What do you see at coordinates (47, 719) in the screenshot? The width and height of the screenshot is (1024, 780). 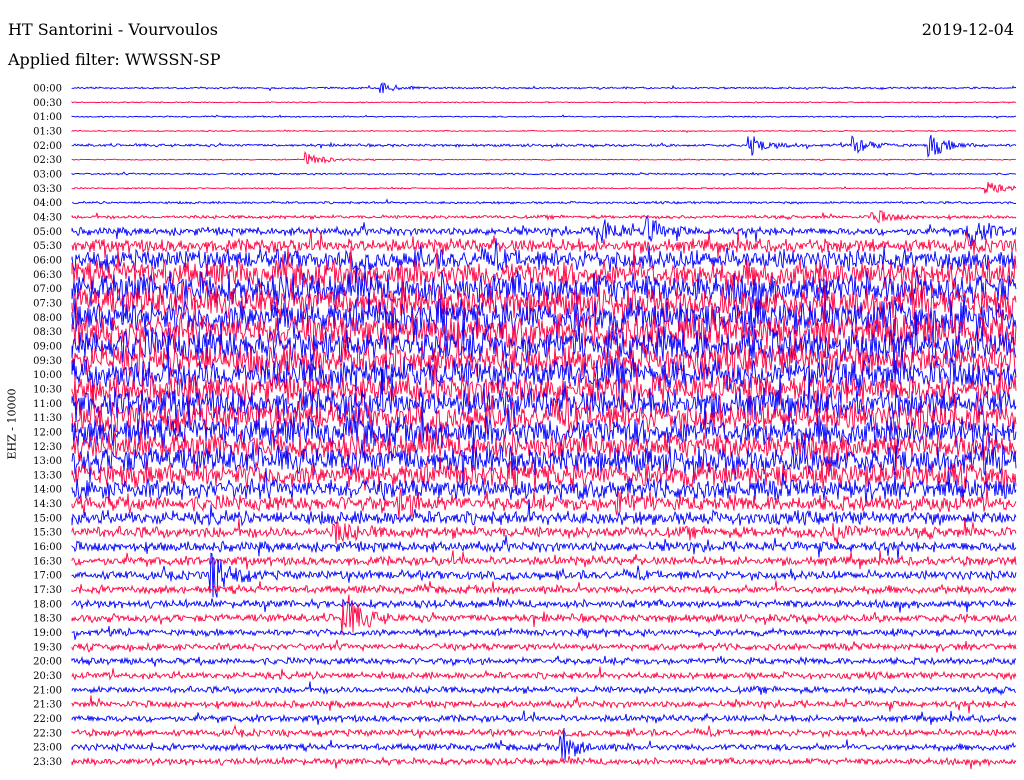 I see `row-time-label: 22:00` at bounding box center [47, 719].